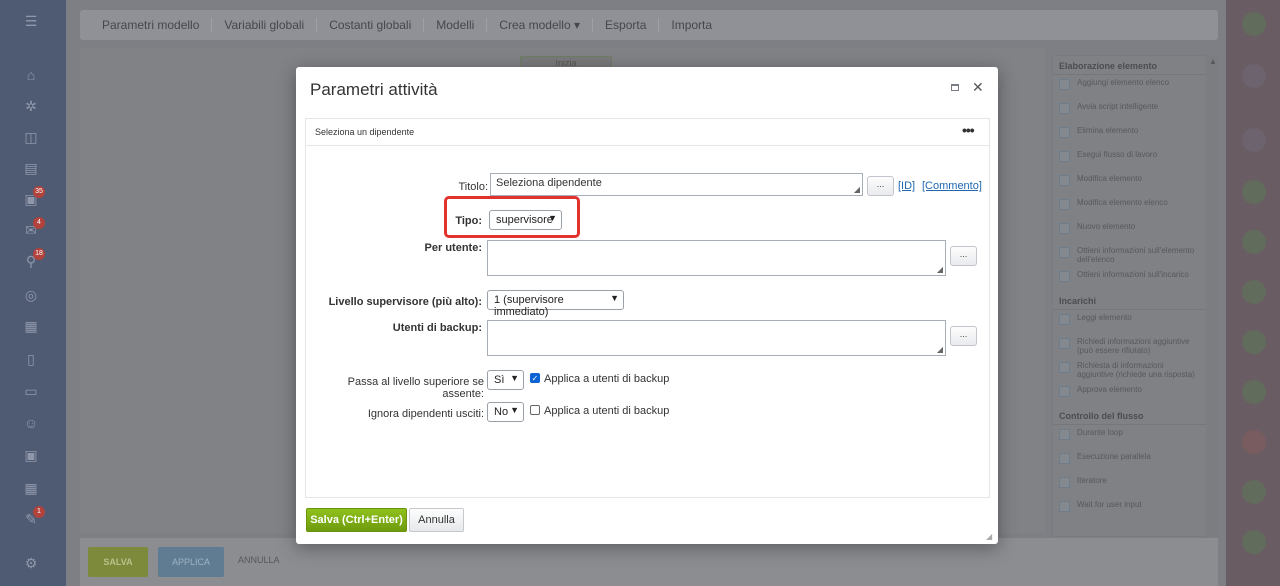  I want to click on close-icon: ✕, so click(978, 87).